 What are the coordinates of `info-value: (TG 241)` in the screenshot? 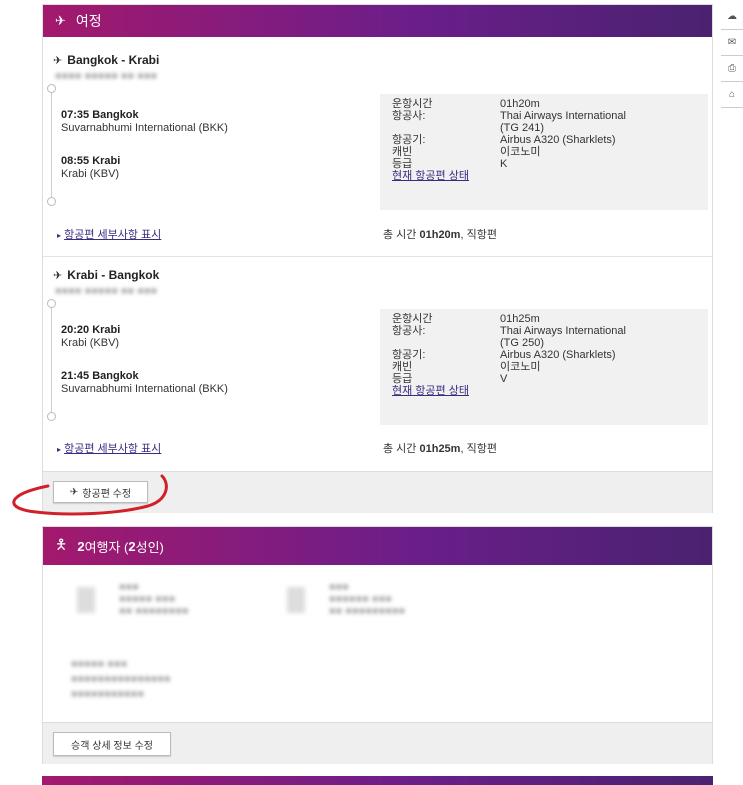 It's located at (522, 128).